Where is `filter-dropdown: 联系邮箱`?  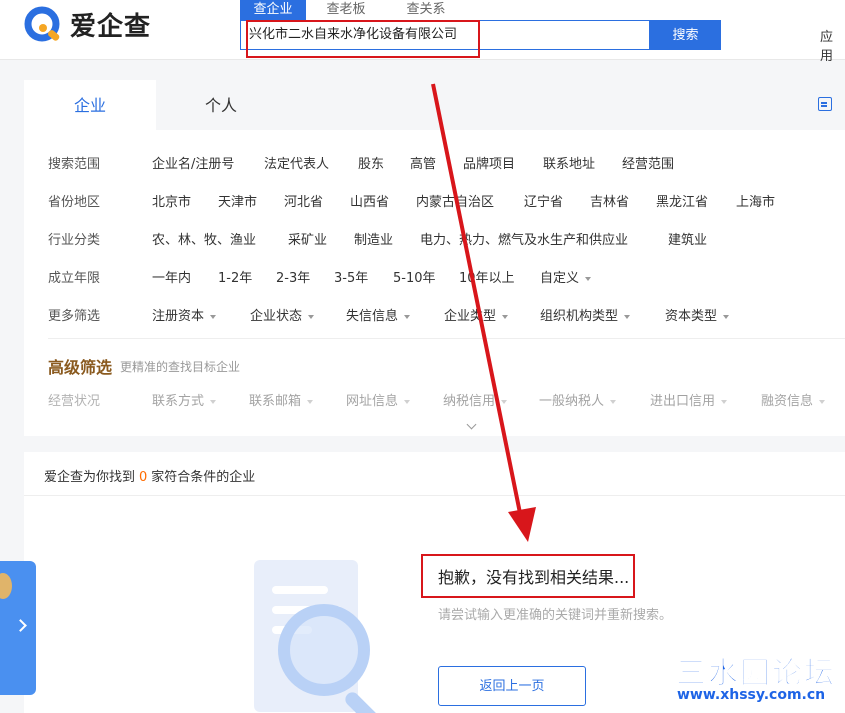 filter-dropdown: 联系邮箱 is located at coordinates (281, 402).